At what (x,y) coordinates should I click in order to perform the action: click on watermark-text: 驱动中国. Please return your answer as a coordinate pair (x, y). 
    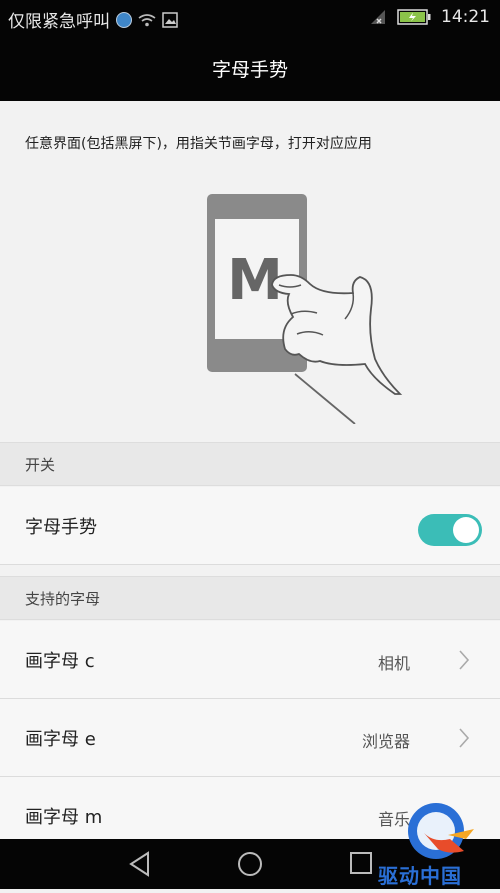
    Looking at the image, I should click on (420, 876).